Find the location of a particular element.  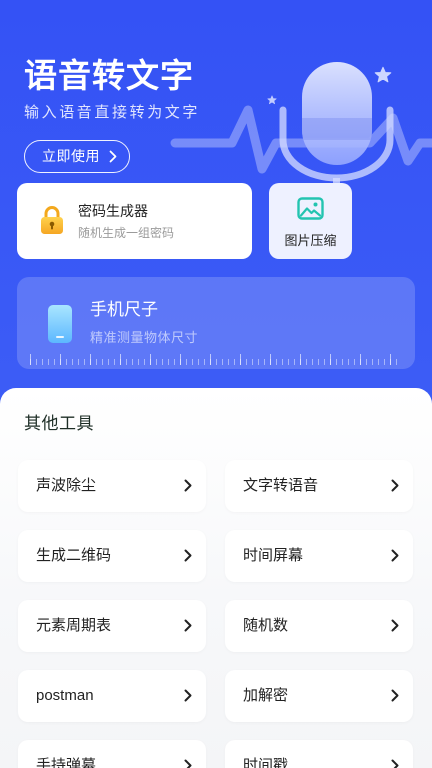

other-tools-heading: 其他工具 is located at coordinates (59, 423).